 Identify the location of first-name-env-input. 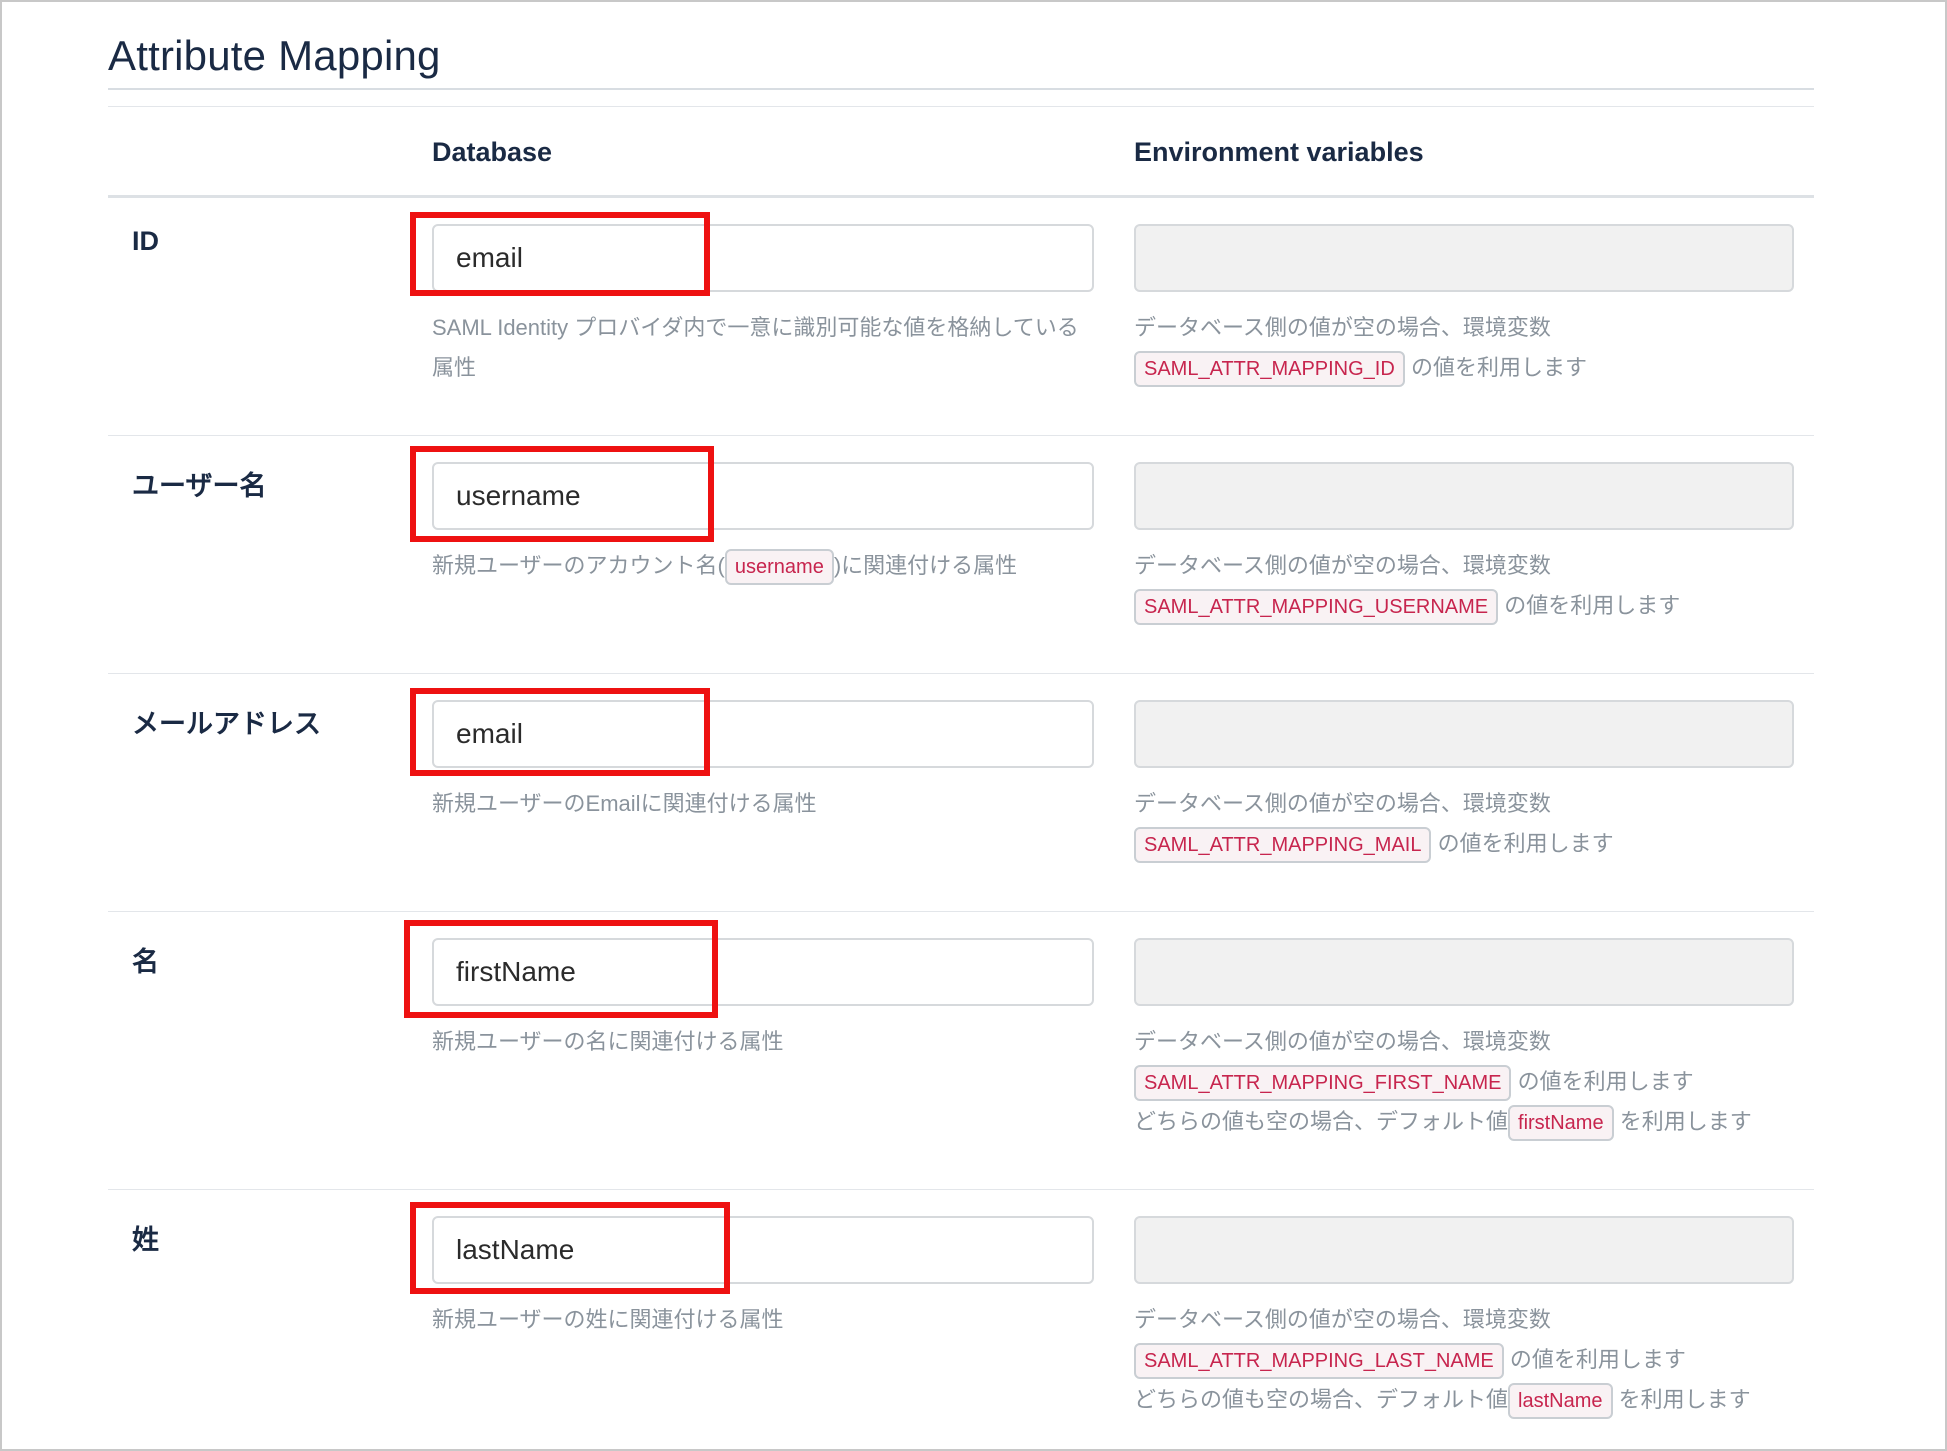
(1464, 972).